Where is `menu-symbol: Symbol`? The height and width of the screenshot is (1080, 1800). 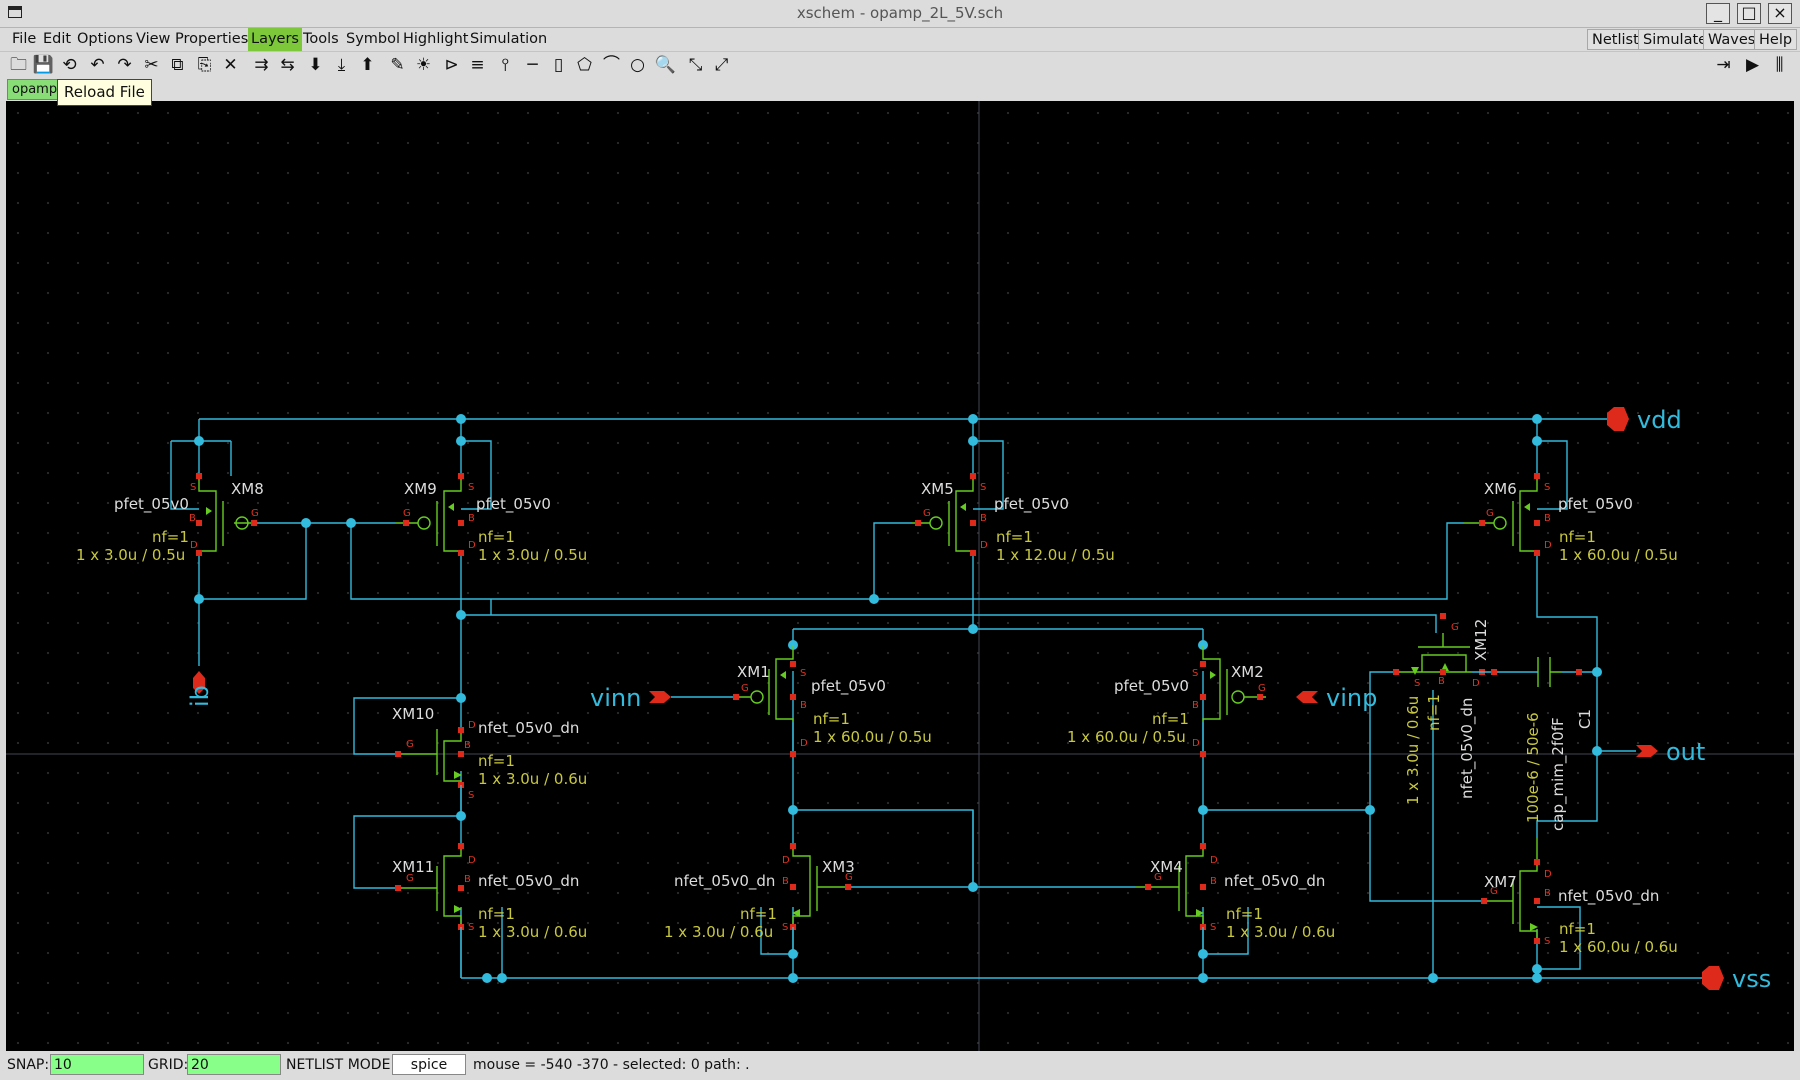
menu-symbol: Symbol is located at coordinates (373, 39).